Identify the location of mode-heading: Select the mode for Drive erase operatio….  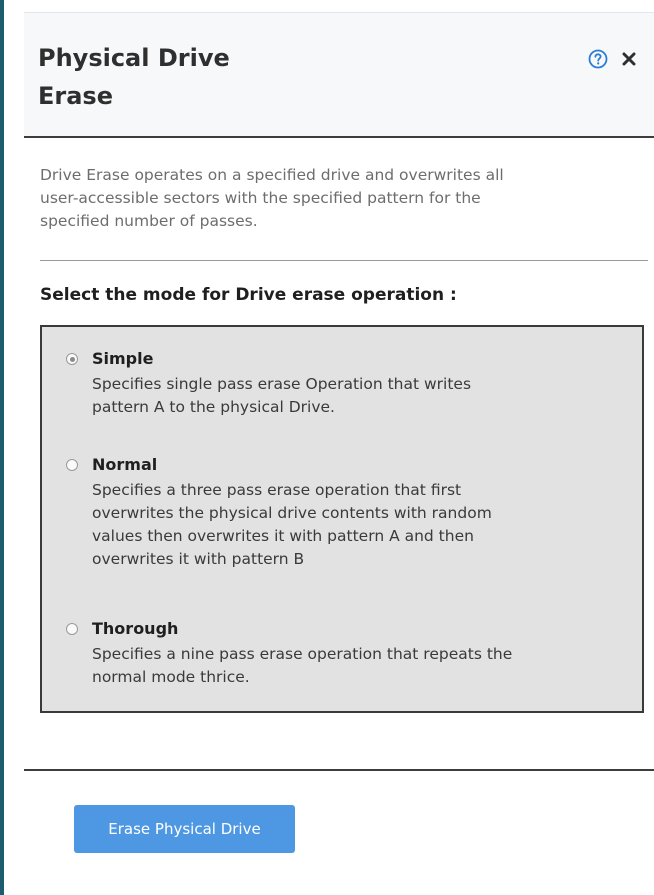
(248, 295).